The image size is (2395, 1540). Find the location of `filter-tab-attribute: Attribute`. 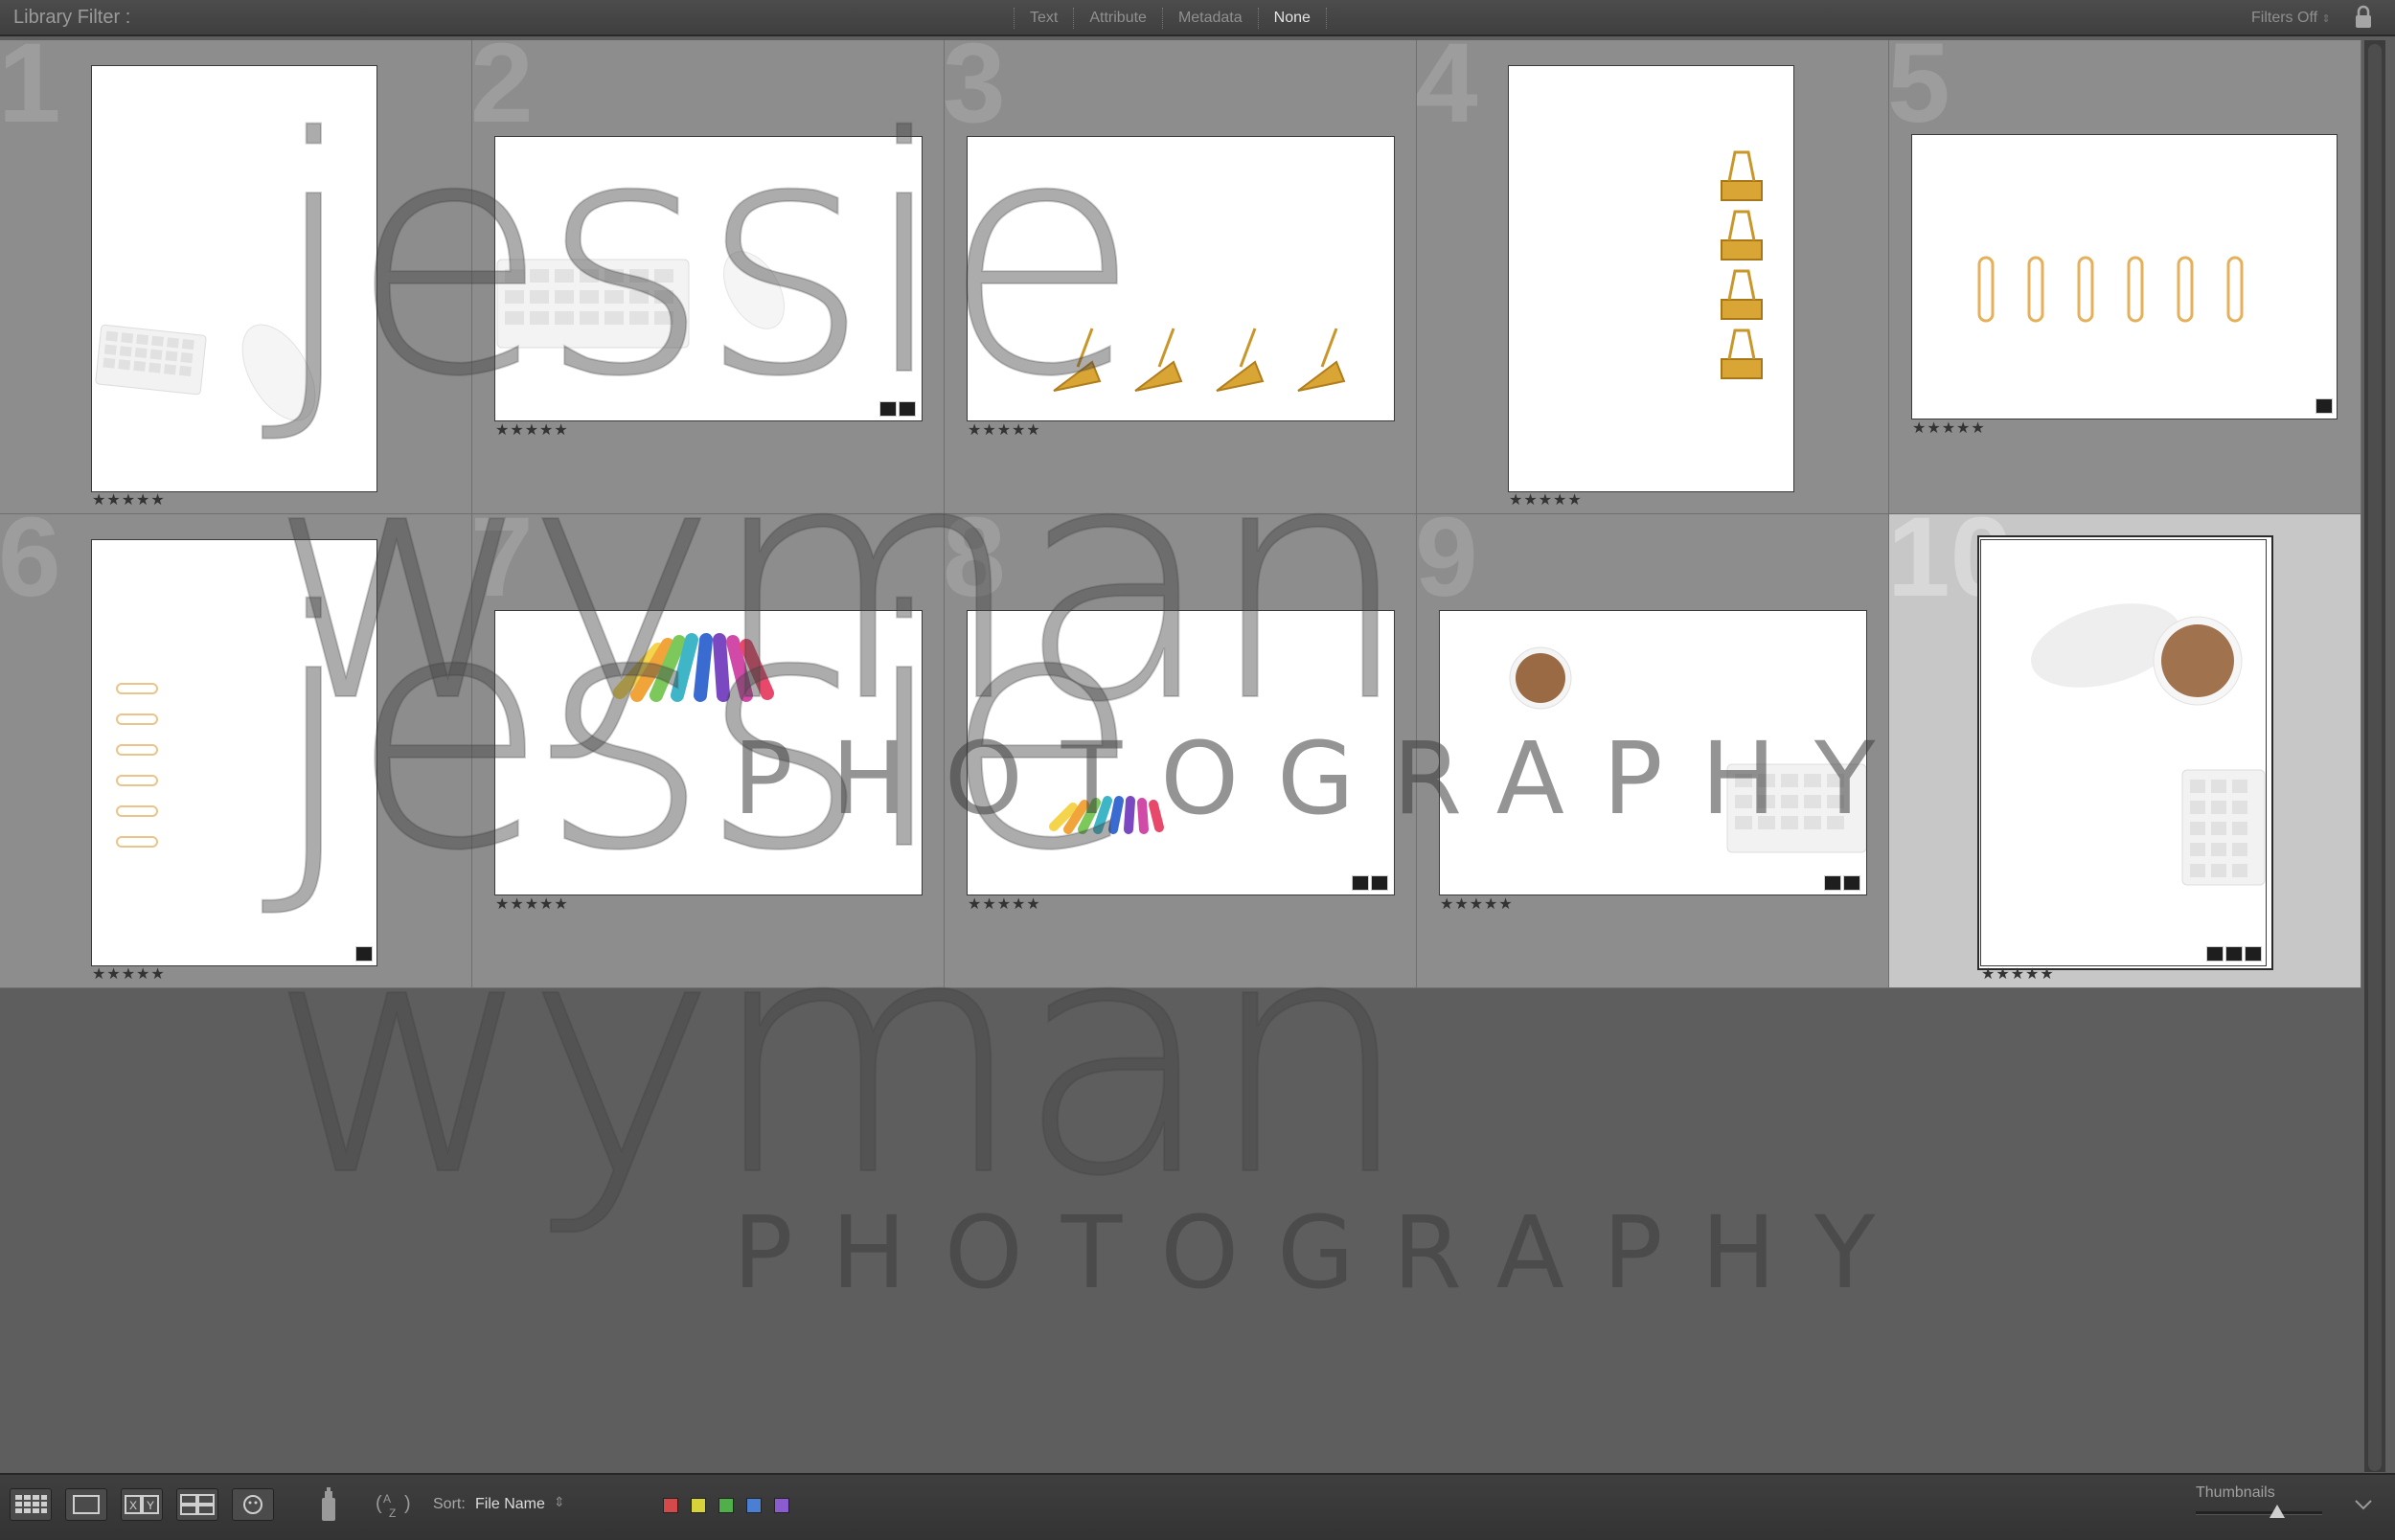

filter-tab-attribute: Attribute is located at coordinates (1117, 18).